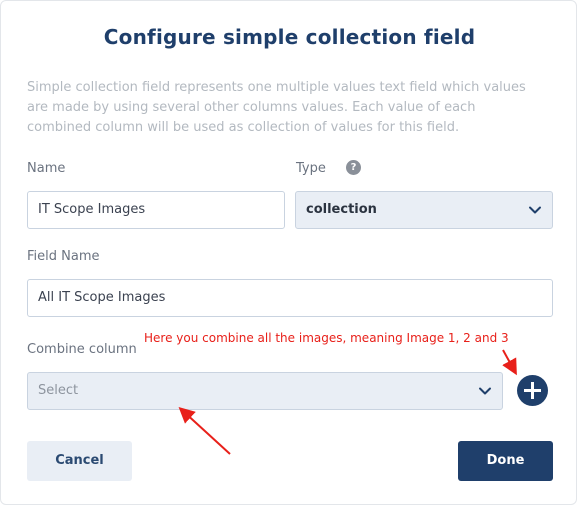 The image size is (577, 505). I want to click on cancel-button: Cancel, so click(79, 461).